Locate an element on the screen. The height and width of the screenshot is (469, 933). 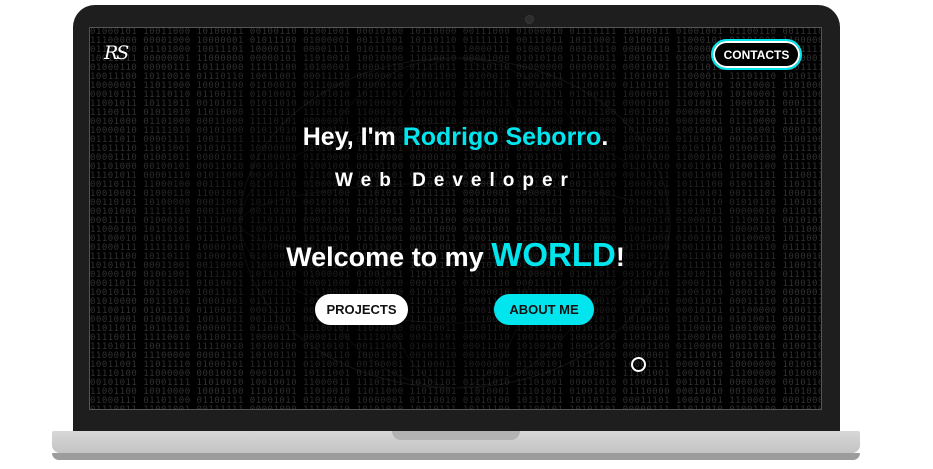
greeting-suffix: . is located at coordinates (605, 137).